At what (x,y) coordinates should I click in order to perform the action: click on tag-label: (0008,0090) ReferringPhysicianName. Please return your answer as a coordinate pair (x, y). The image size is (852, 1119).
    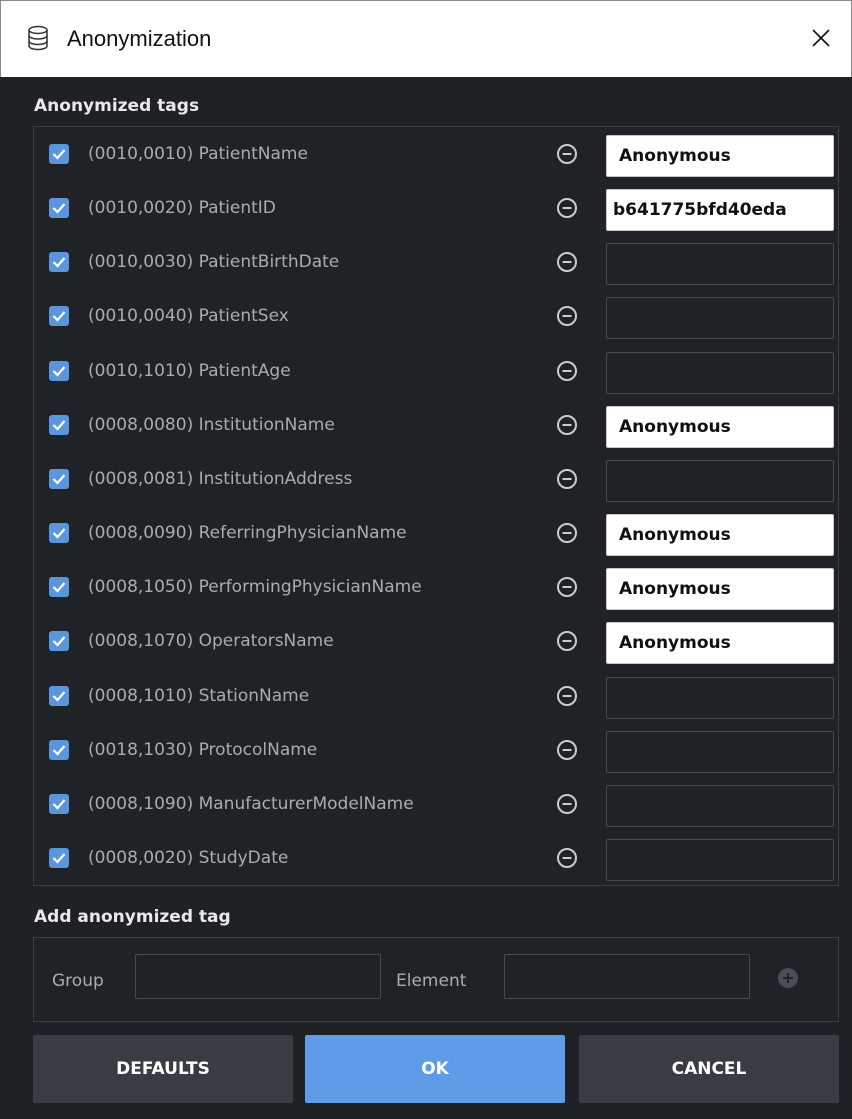
    Looking at the image, I should click on (247, 533).